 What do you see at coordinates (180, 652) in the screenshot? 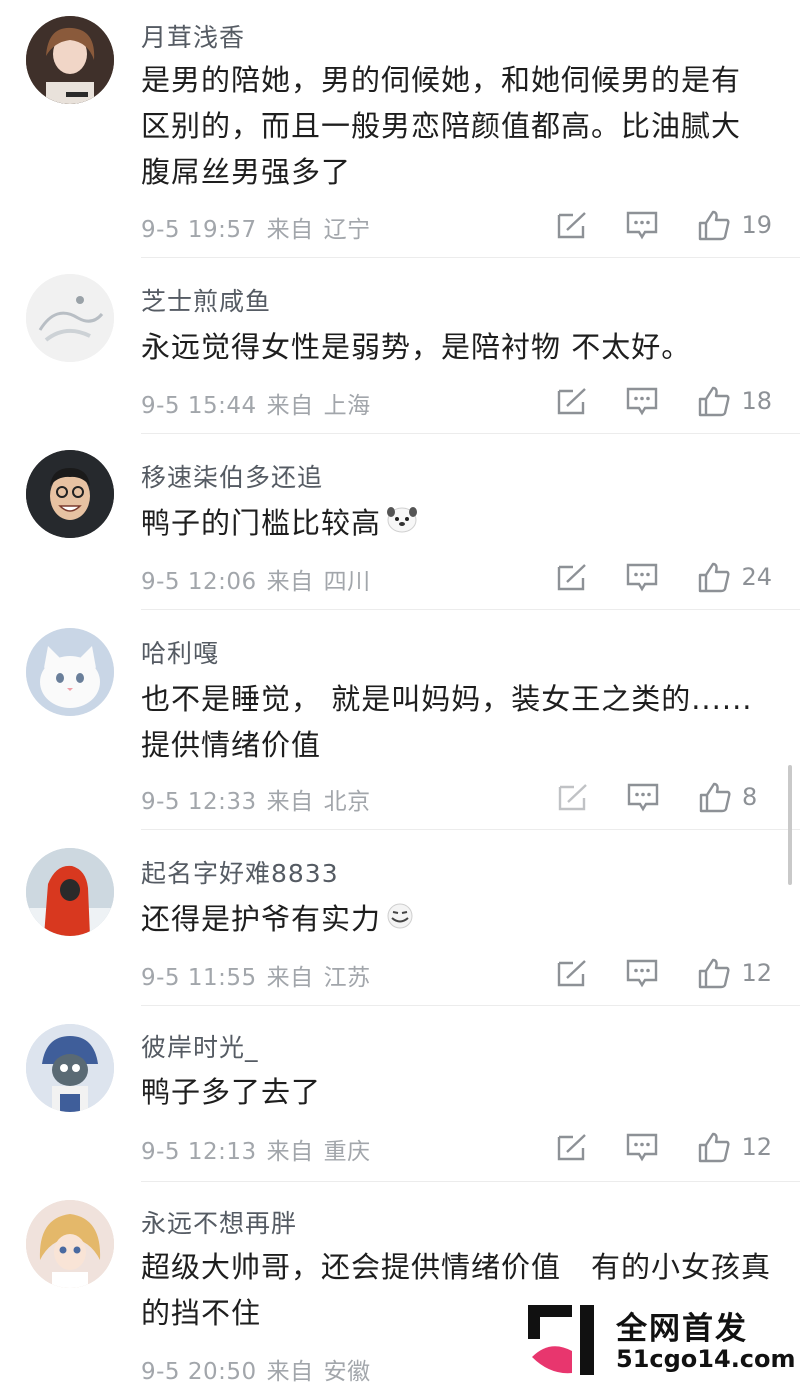
I see `comment-username: 哈利嘎` at bounding box center [180, 652].